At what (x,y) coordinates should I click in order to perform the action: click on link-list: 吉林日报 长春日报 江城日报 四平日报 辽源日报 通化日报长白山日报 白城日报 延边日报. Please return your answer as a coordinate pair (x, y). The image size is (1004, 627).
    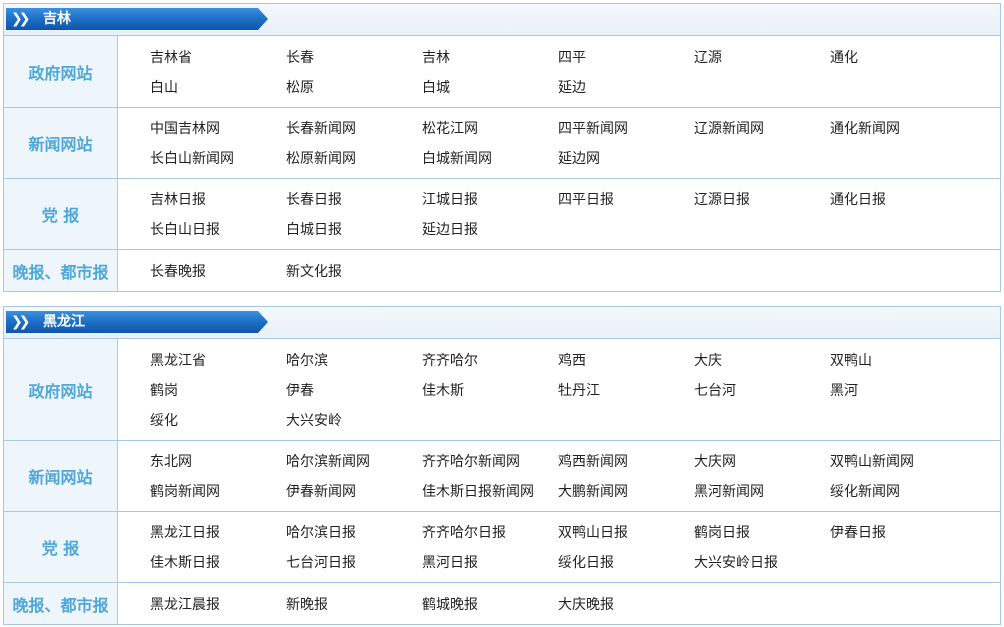
    Looking at the image, I should click on (559, 214).